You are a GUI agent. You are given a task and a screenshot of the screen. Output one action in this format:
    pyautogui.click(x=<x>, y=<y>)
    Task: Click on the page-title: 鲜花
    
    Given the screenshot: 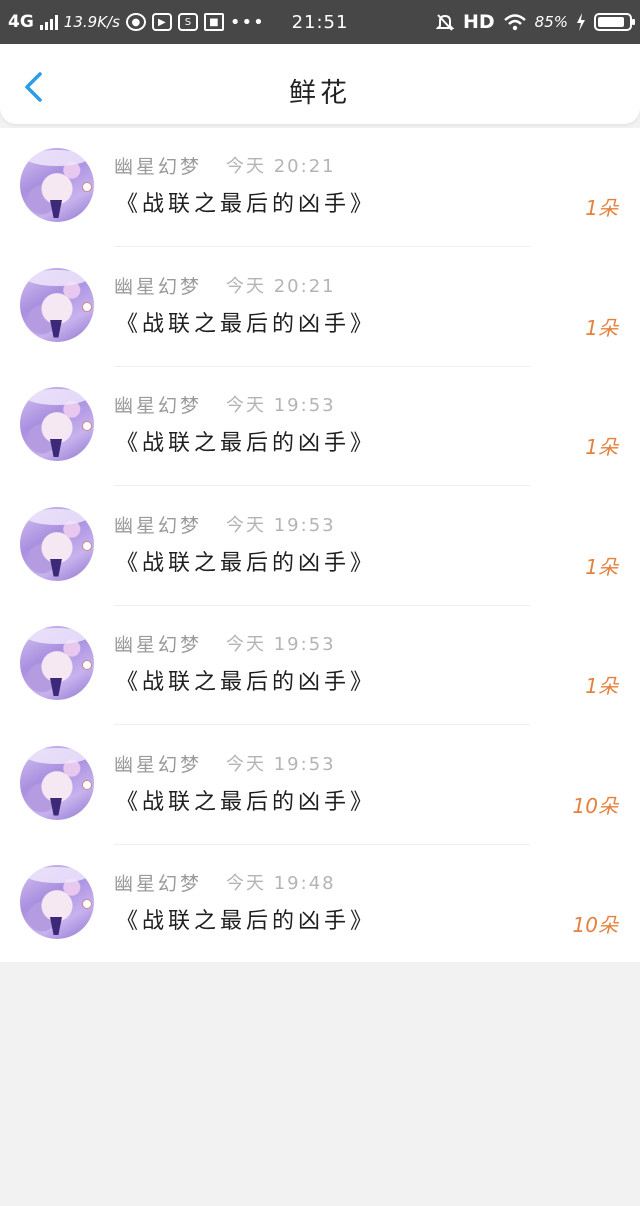 What is the action you would take?
    pyautogui.click(x=320, y=93)
    